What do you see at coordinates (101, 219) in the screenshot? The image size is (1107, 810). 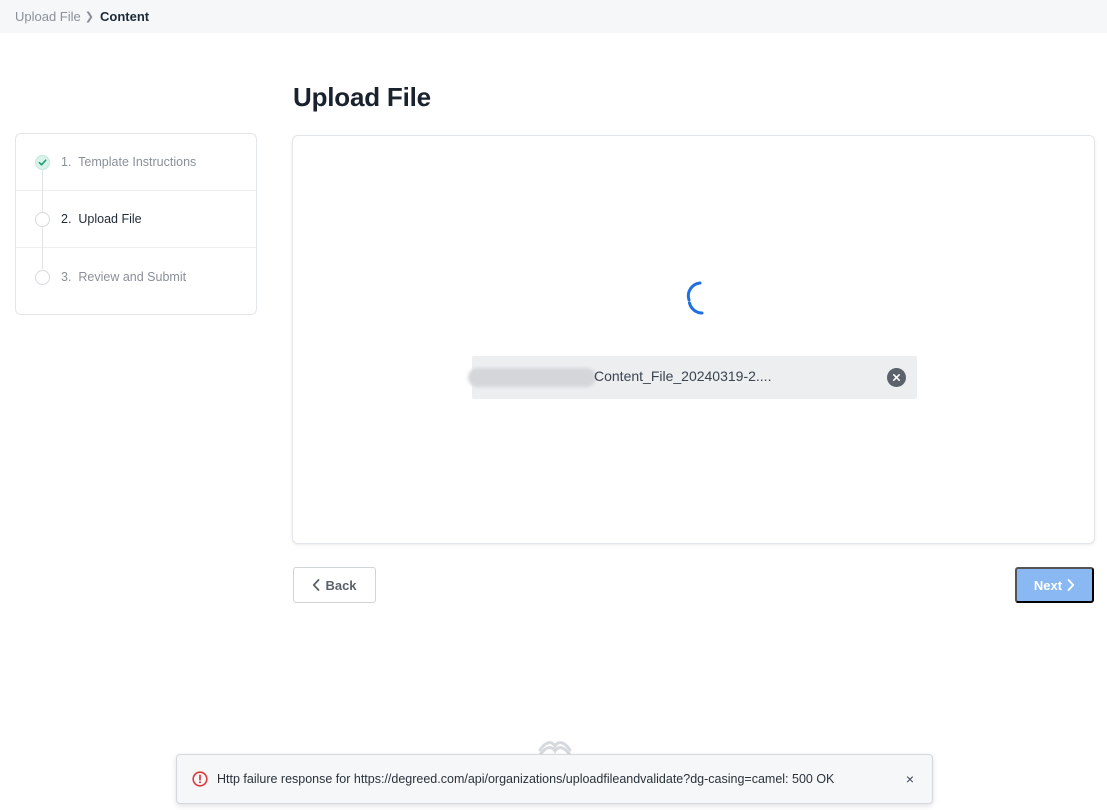 I see `step-label: 2. Upload File` at bounding box center [101, 219].